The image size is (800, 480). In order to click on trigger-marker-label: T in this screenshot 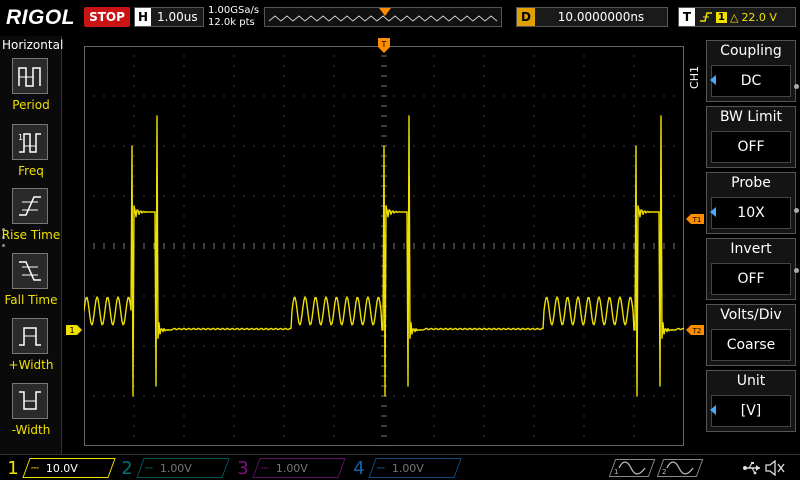, I will do `click(384, 44)`.